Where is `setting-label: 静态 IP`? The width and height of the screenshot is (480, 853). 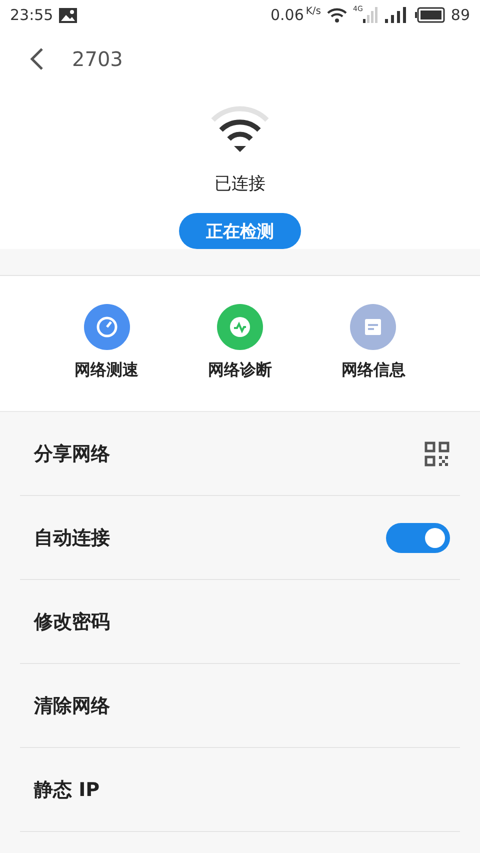 setting-label: 静态 IP is located at coordinates (67, 790).